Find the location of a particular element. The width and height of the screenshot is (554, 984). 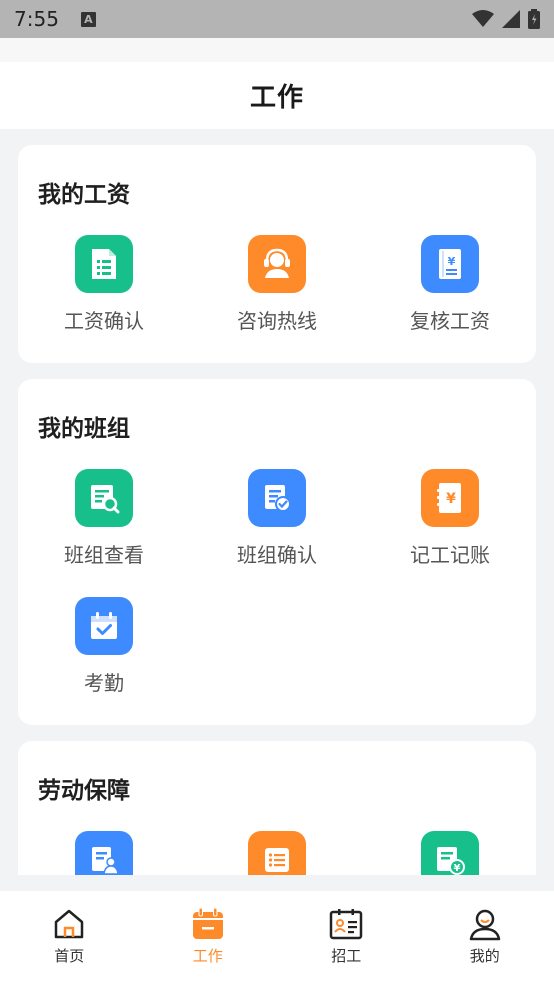

tab-label: 我的 is located at coordinates (484, 956).